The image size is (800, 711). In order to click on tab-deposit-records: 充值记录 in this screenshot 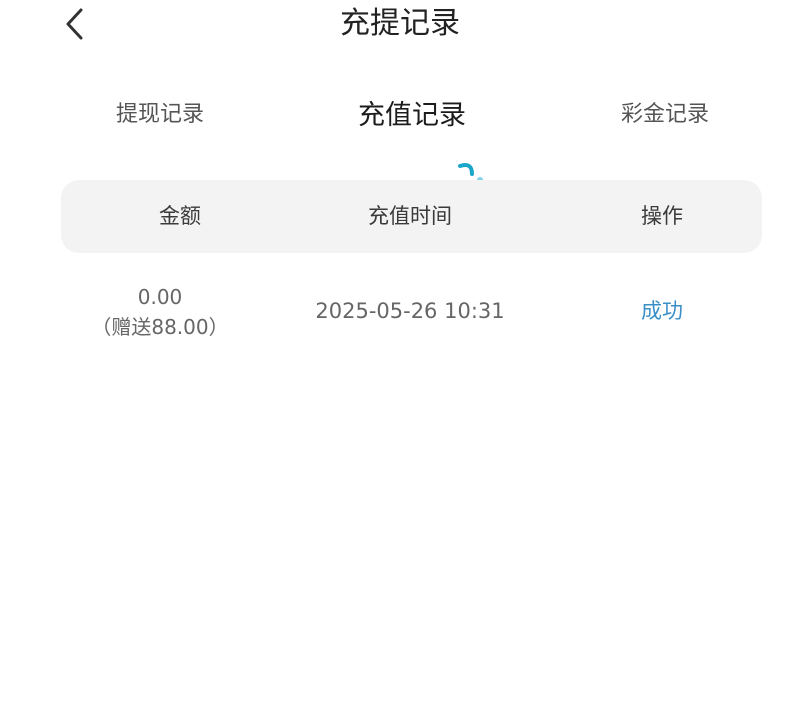, I will do `click(412, 112)`.